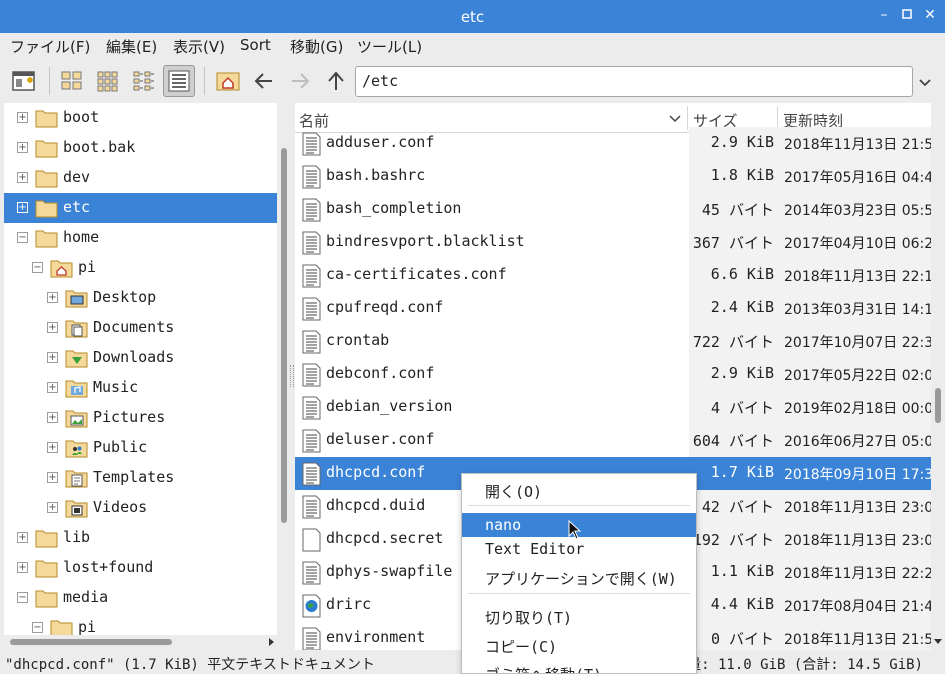  Describe the element at coordinates (271, 642) in the screenshot. I see `scroll-right-icon` at that location.